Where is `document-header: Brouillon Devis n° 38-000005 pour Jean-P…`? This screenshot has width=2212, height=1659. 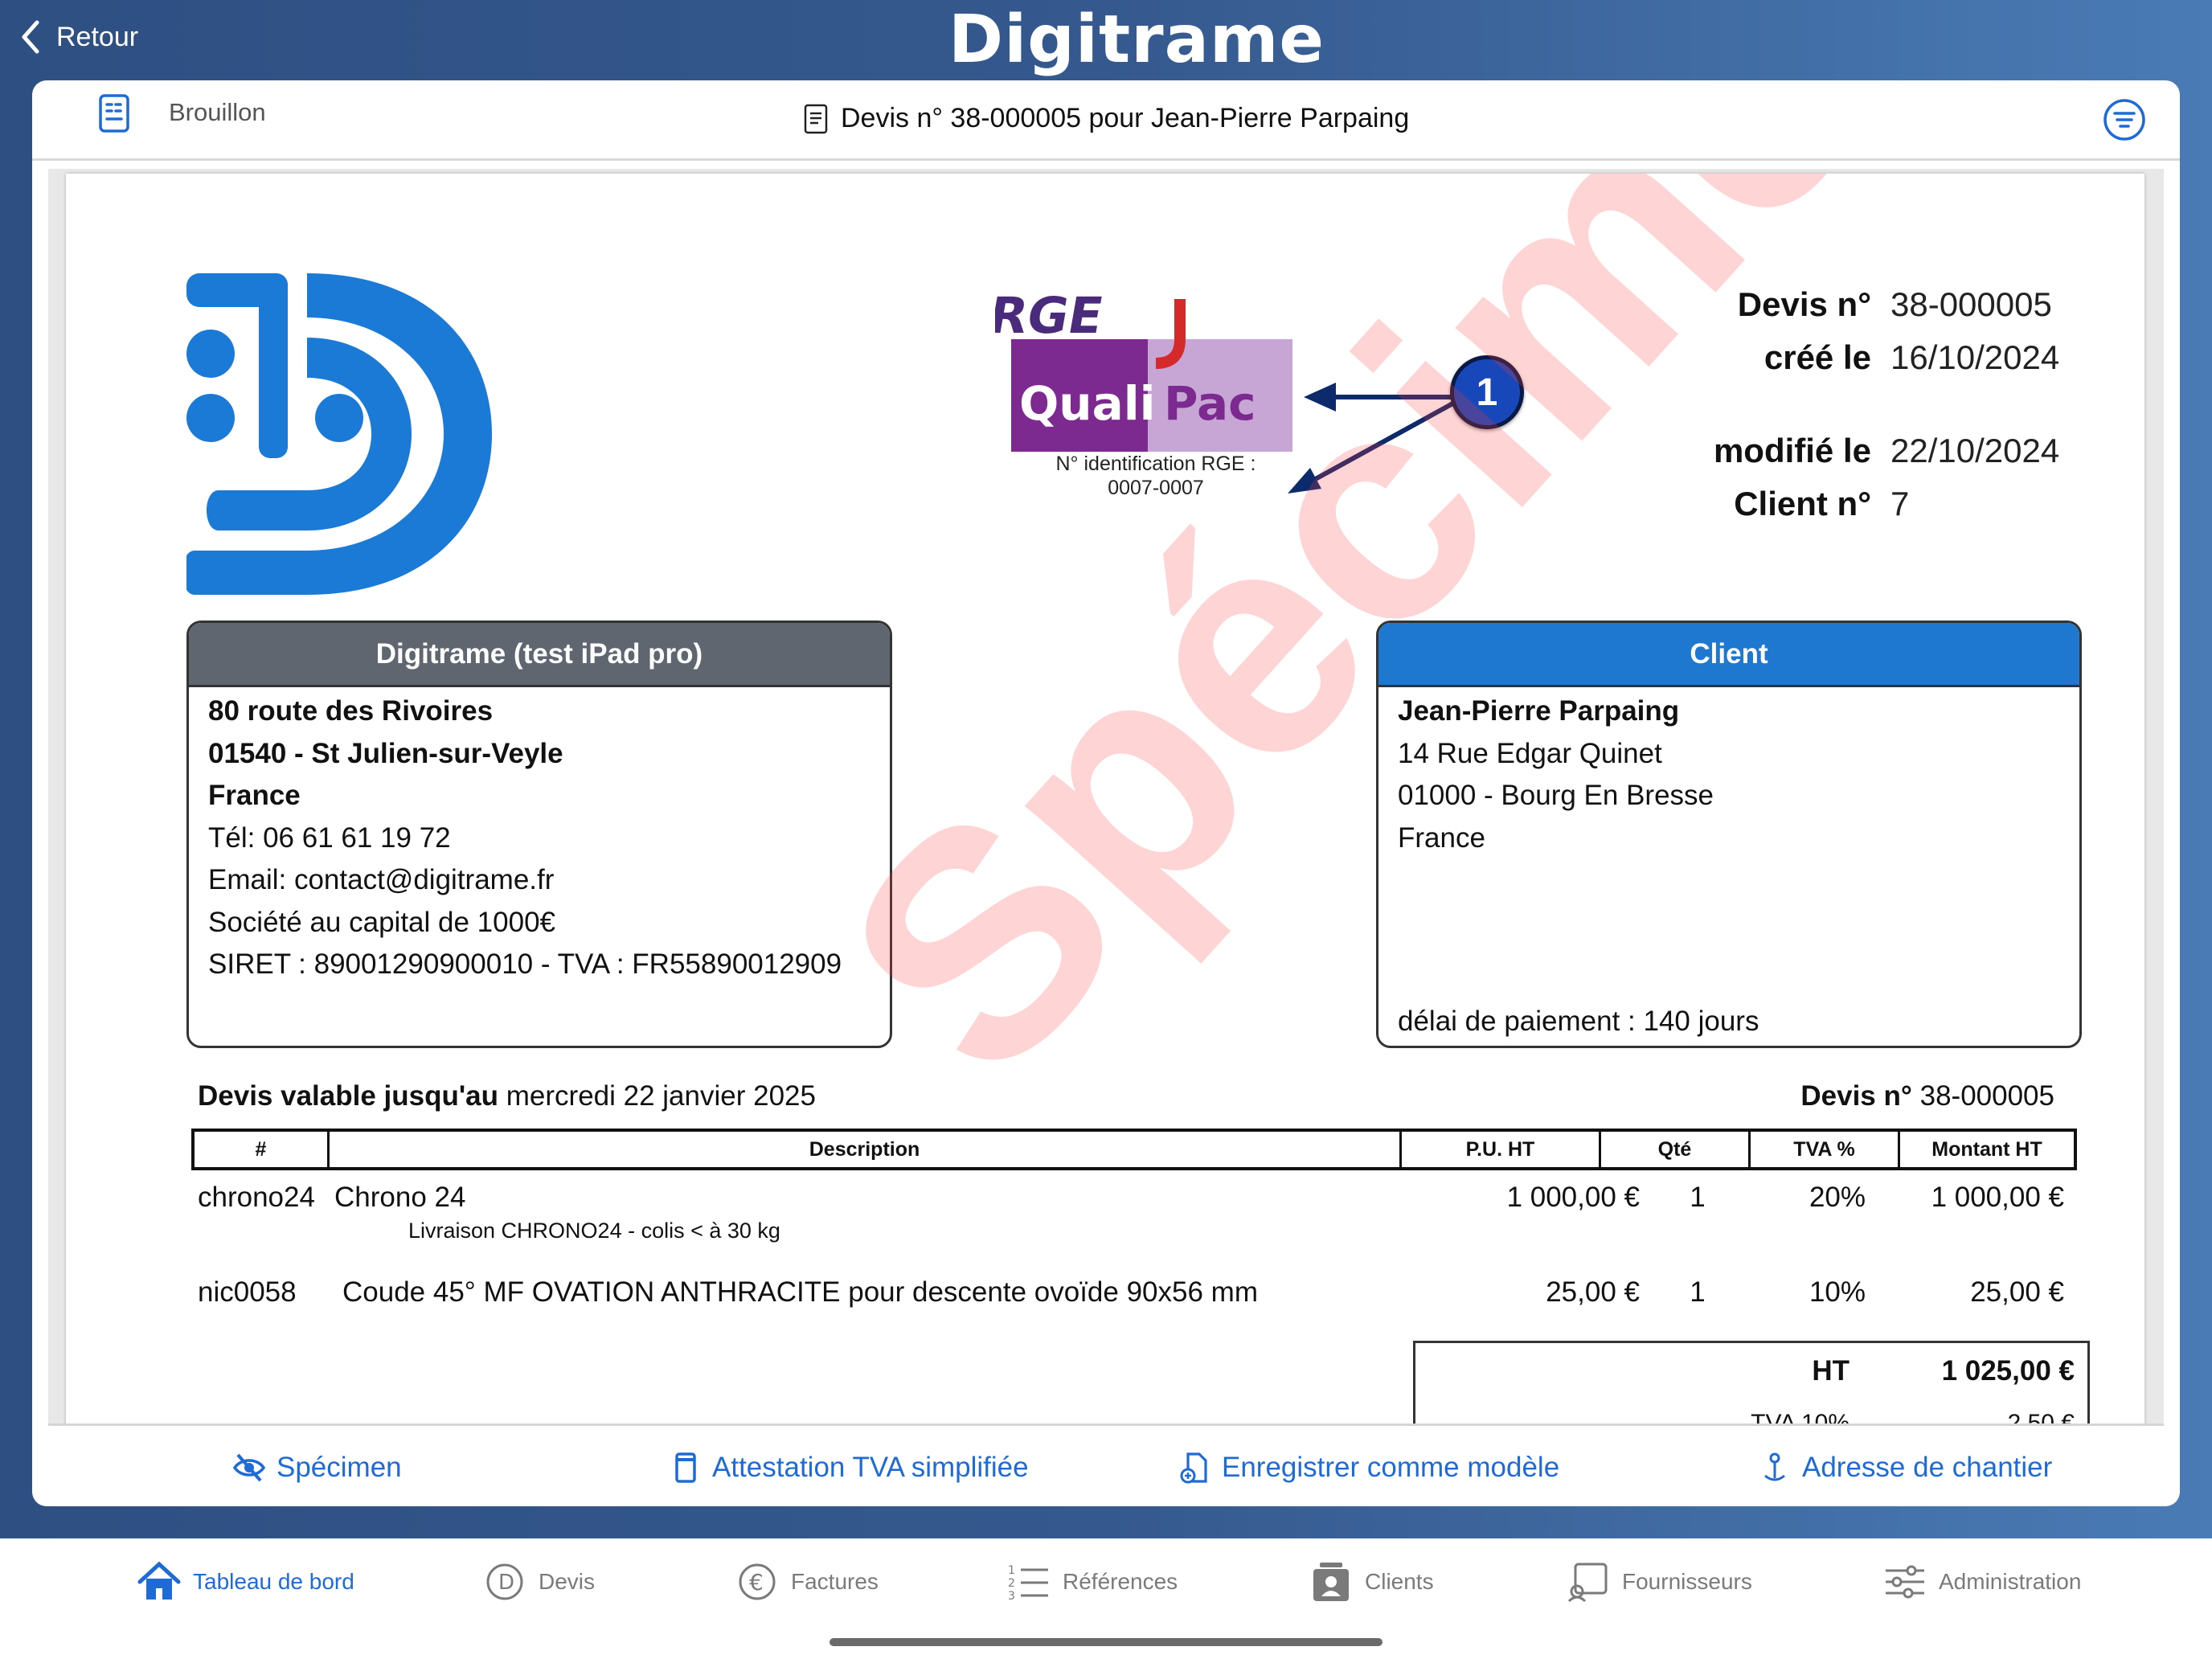 document-header: Brouillon Devis n° 38-000005 pour Jean-P… is located at coordinates (1106, 120).